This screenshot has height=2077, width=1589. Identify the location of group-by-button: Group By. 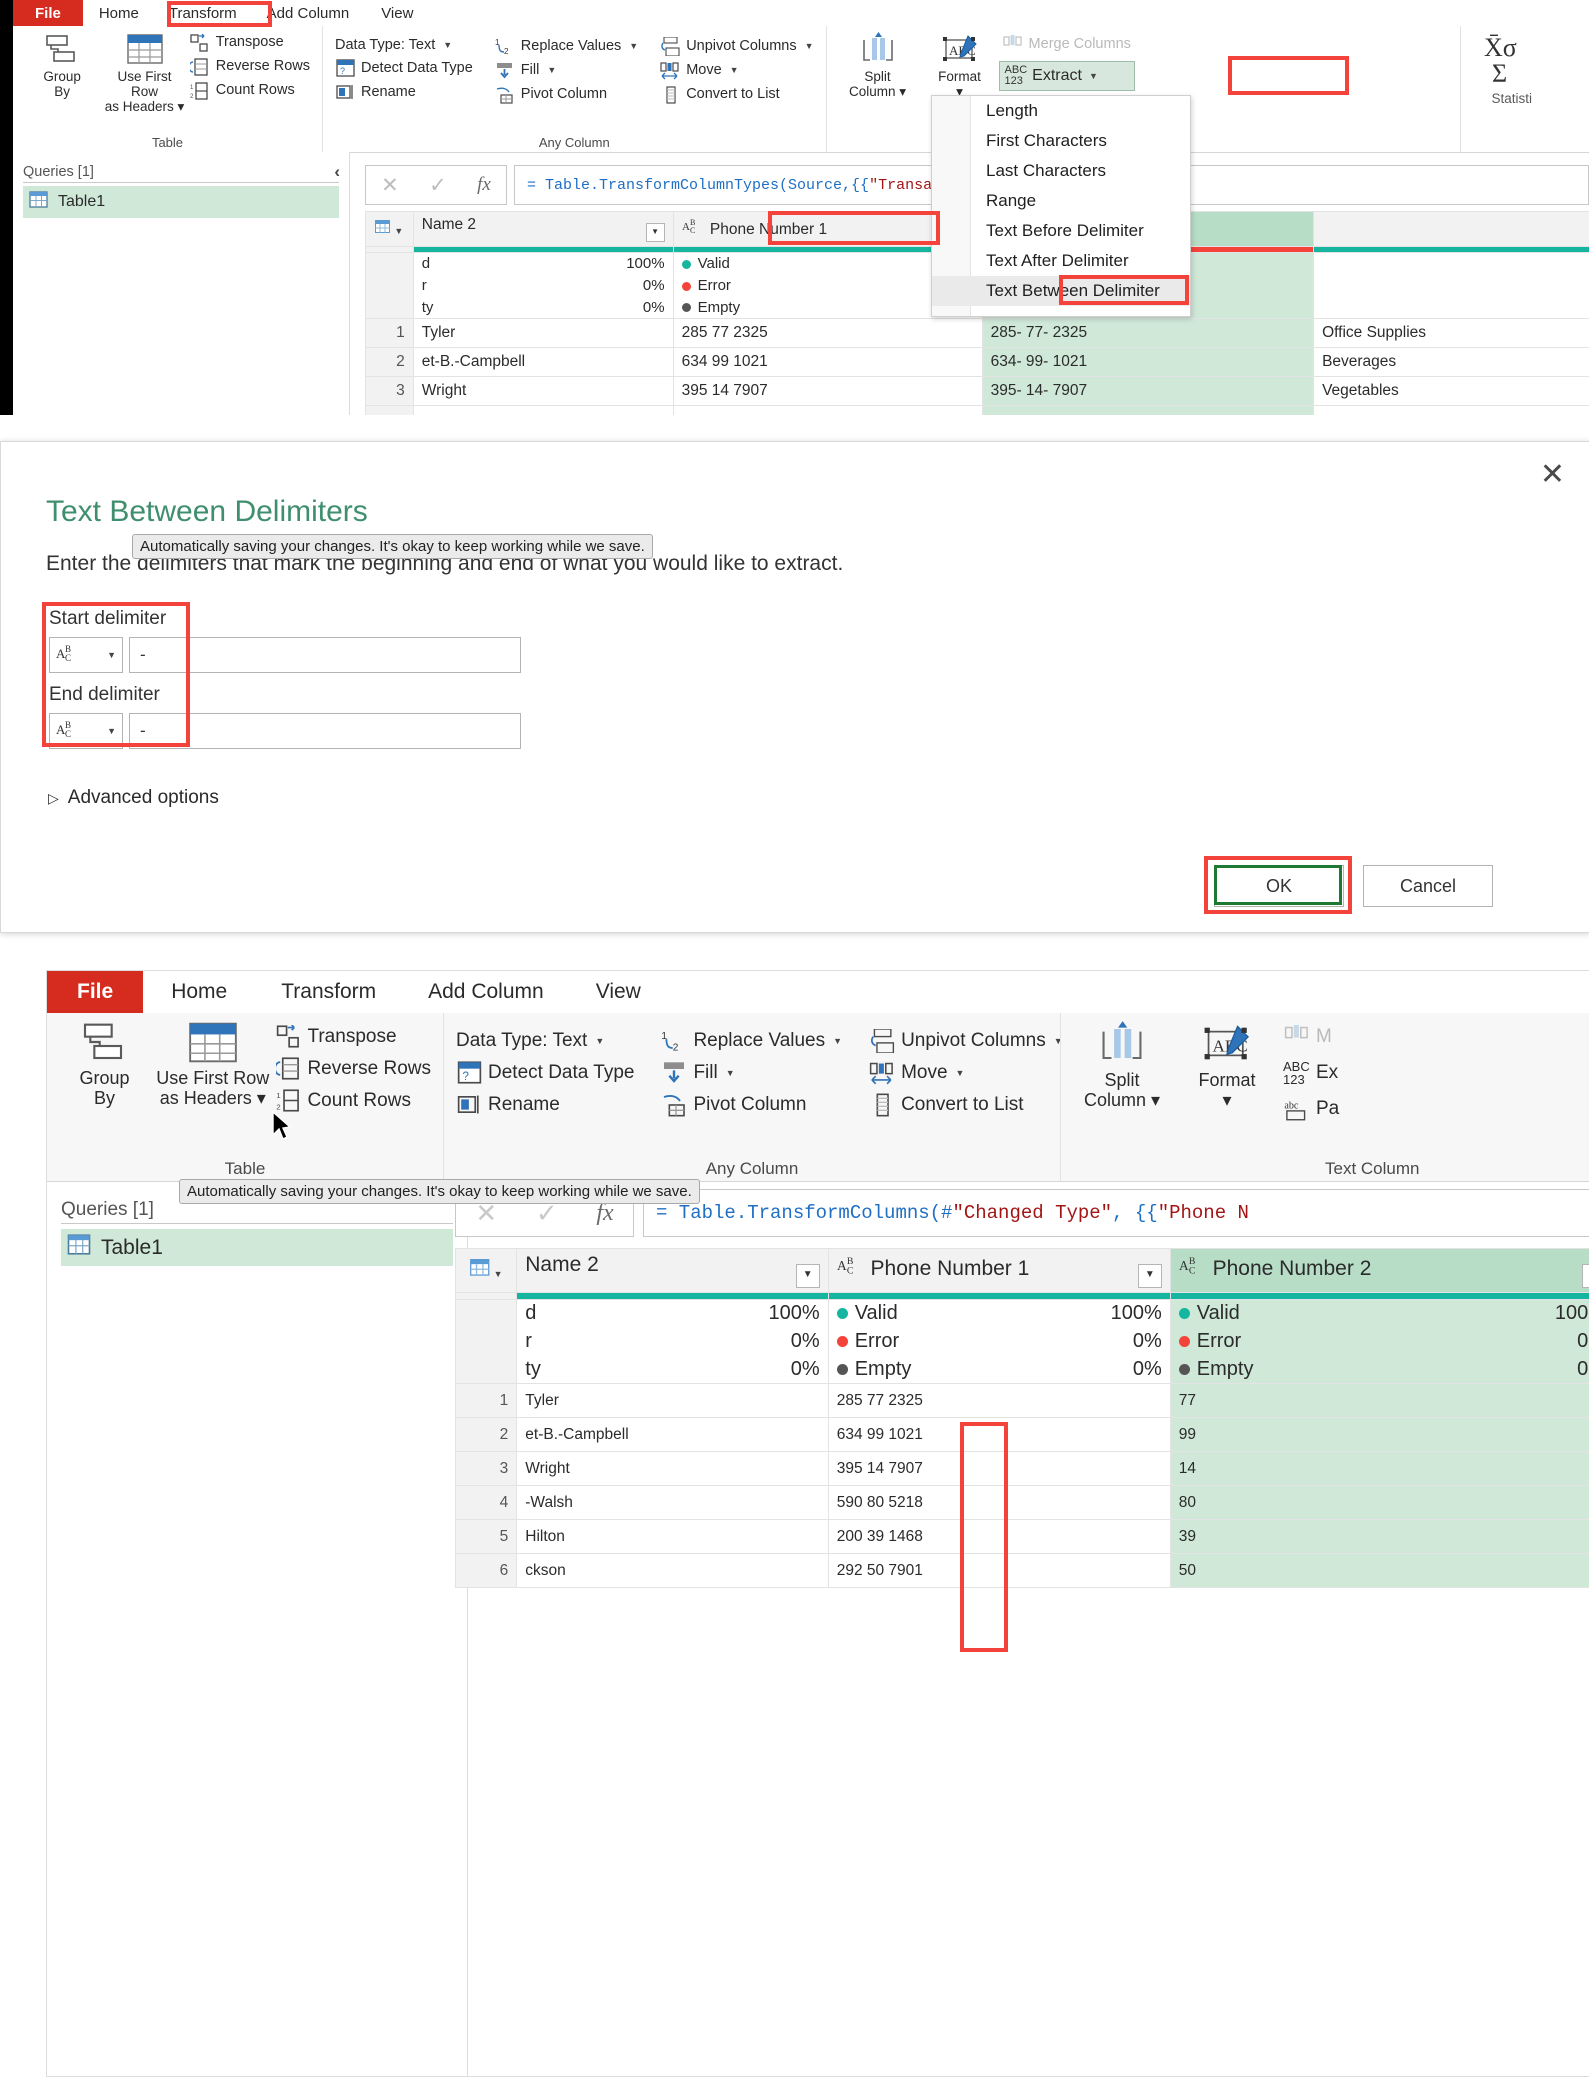
(104, 1062).